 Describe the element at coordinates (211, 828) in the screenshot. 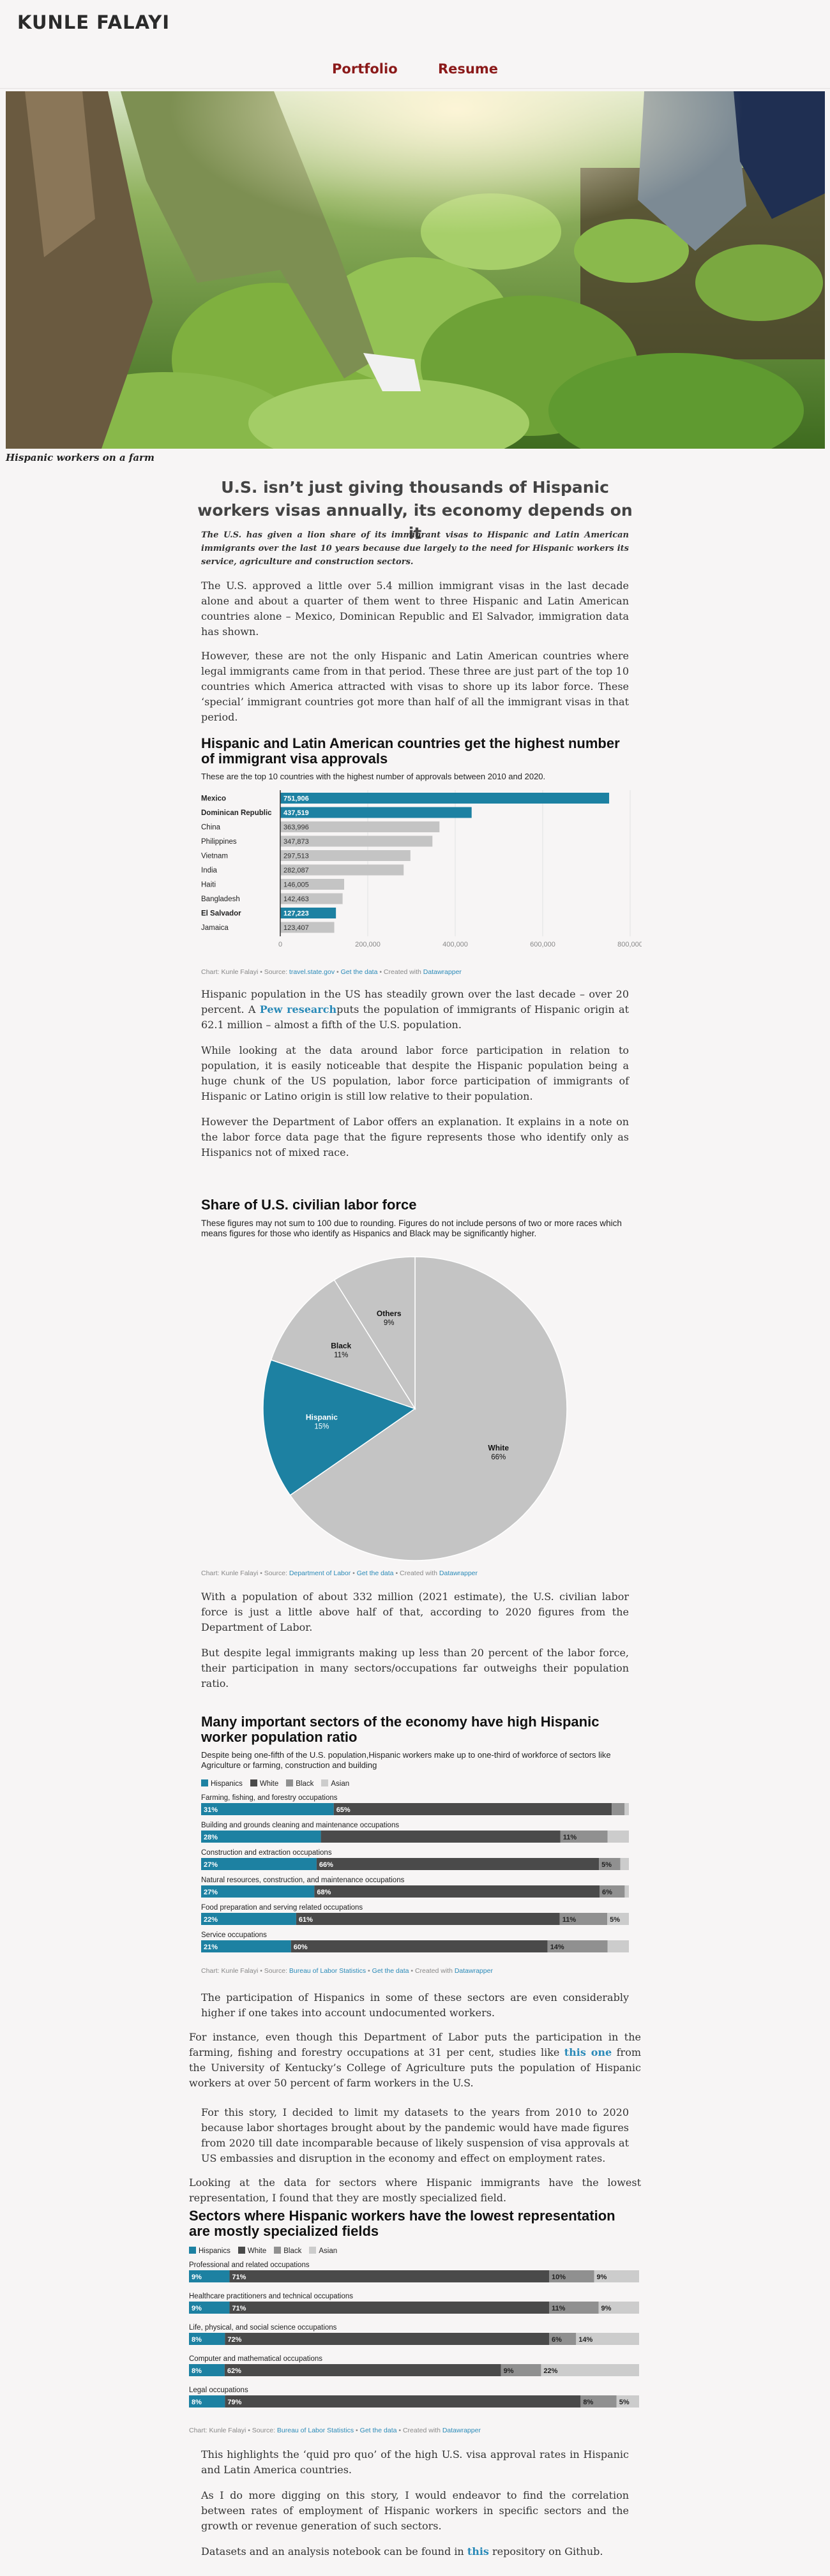

I see `category-label: China` at that location.